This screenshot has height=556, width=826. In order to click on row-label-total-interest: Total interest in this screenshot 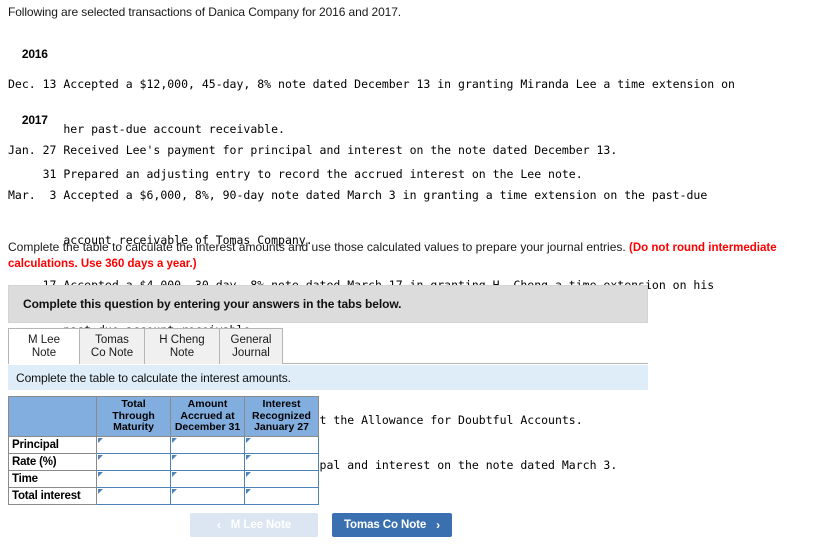, I will do `click(52, 495)`.